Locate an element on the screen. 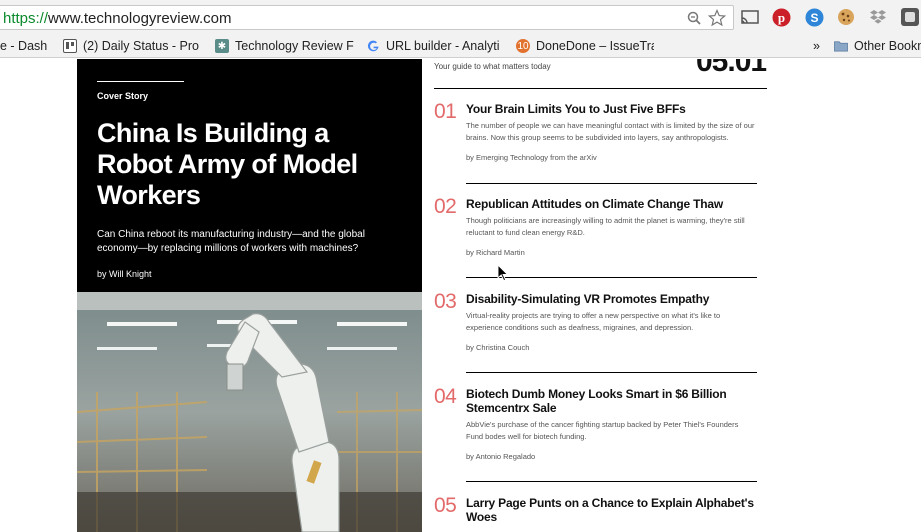  story-number: 04 is located at coordinates (445, 396).